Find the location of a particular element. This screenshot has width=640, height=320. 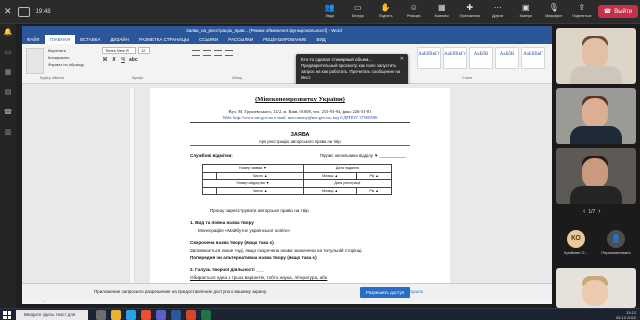

edge-icon is located at coordinates (131, 315).